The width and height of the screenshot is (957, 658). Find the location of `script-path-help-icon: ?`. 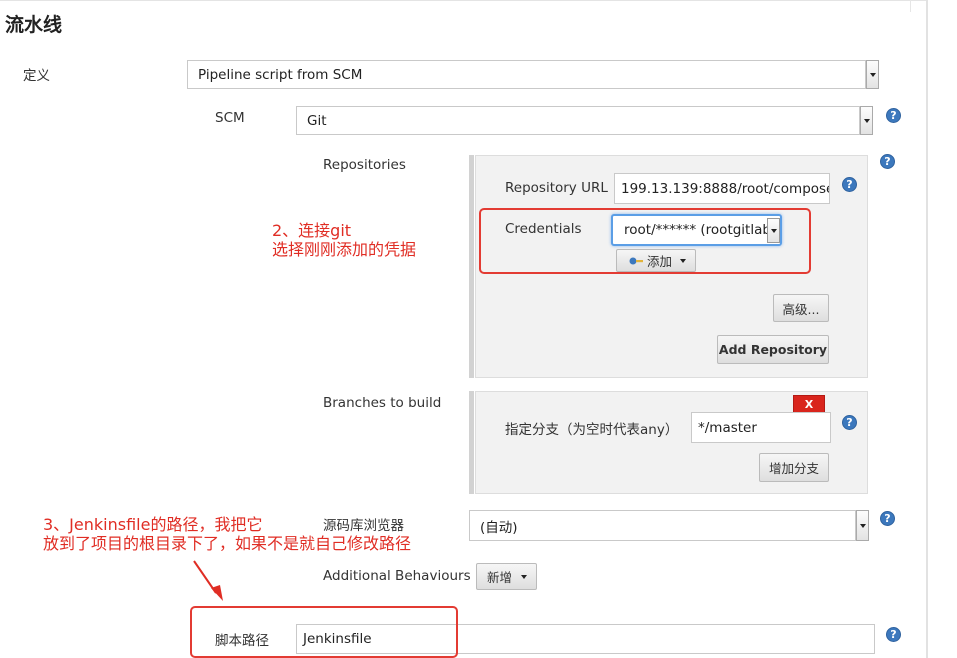

script-path-help-icon: ? is located at coordinates (893, 634).